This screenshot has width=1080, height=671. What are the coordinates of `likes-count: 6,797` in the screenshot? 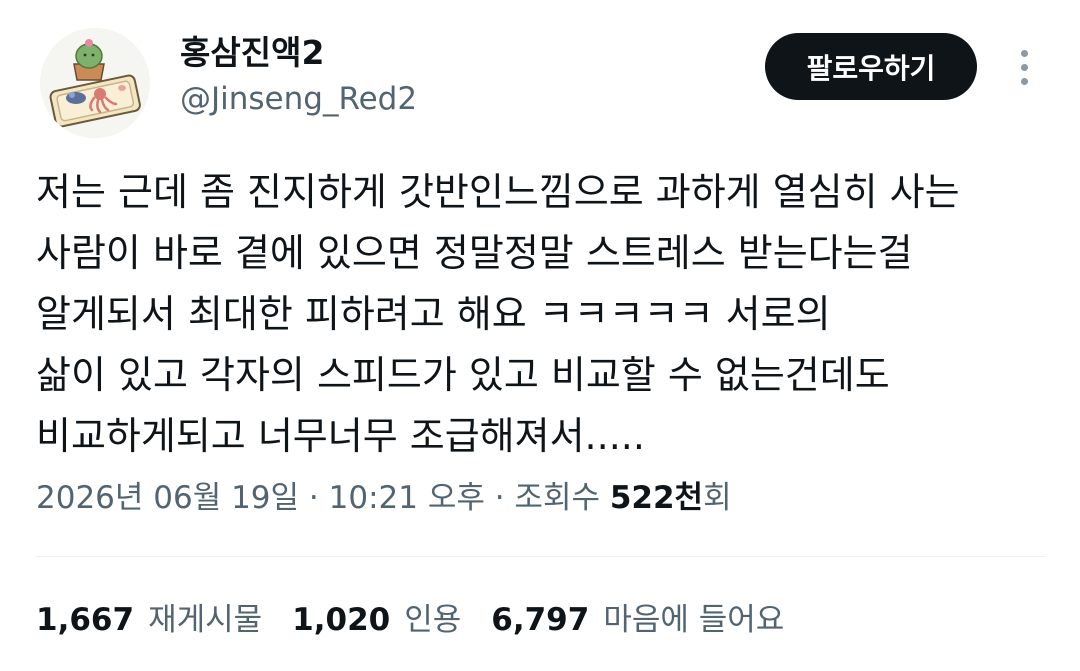 It's located at (540, 620).